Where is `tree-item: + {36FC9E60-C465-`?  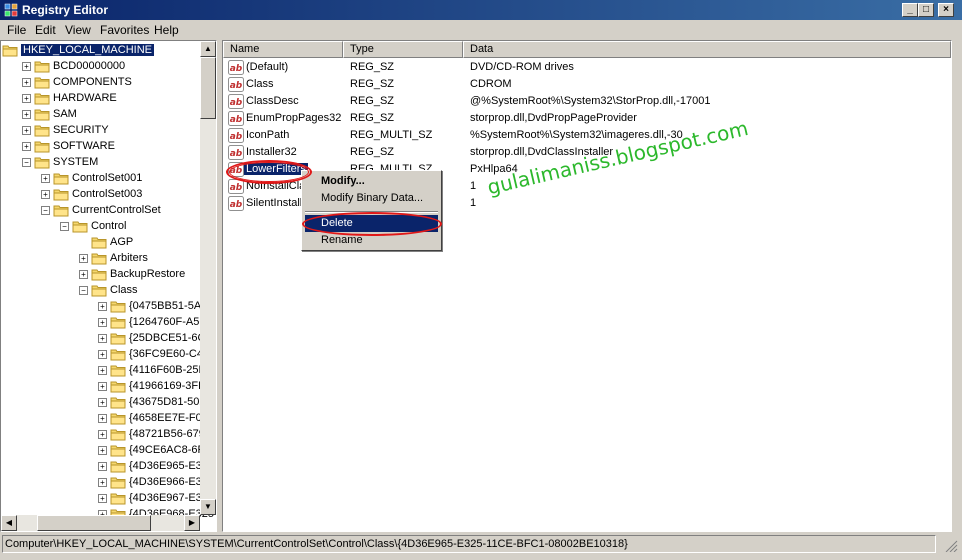 tree-item: + {36FC9E60-C465- is located at coordinates (108, 354).